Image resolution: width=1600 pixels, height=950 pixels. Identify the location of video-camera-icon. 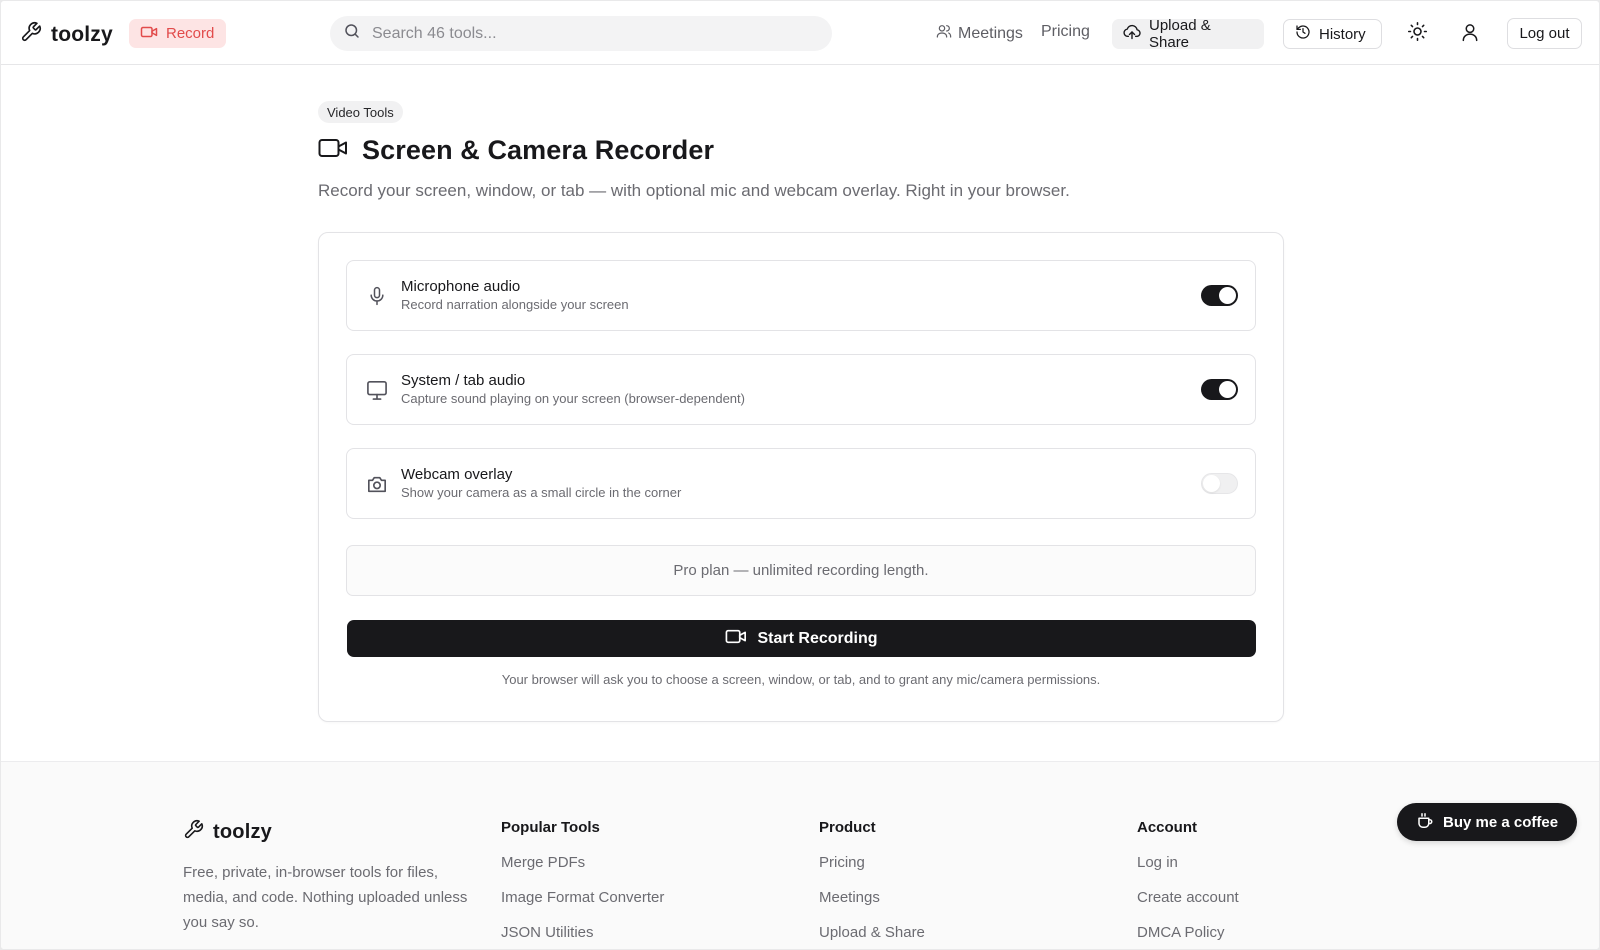
(333, 150).